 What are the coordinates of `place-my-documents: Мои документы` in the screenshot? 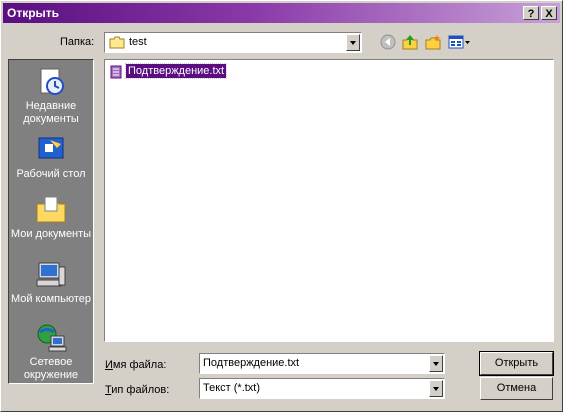 It's located at (51, 217).